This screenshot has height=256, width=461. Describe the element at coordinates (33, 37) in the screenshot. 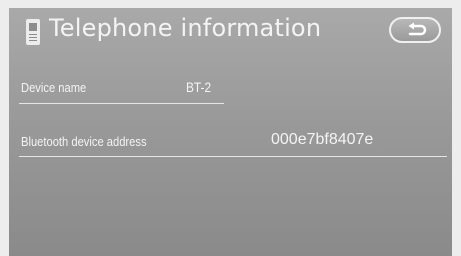

I see `phone-keypad-shape` at that location.